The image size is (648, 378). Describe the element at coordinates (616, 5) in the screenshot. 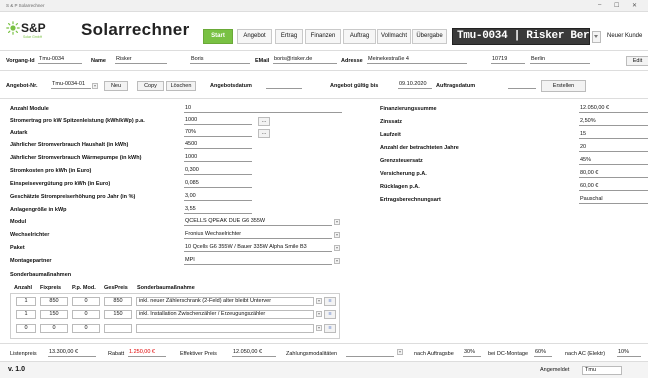

I see `maximize-icon: ☐` at that location.